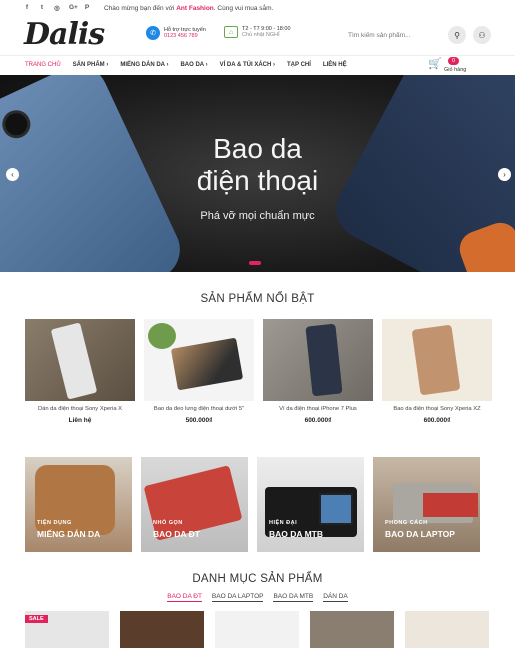 The width and height of the screenshot is (515, 648). Describe the element at coordinates (299, 65) in the screenshot. I see `nav-item-magazine: TẠP CHÍ` at that location.